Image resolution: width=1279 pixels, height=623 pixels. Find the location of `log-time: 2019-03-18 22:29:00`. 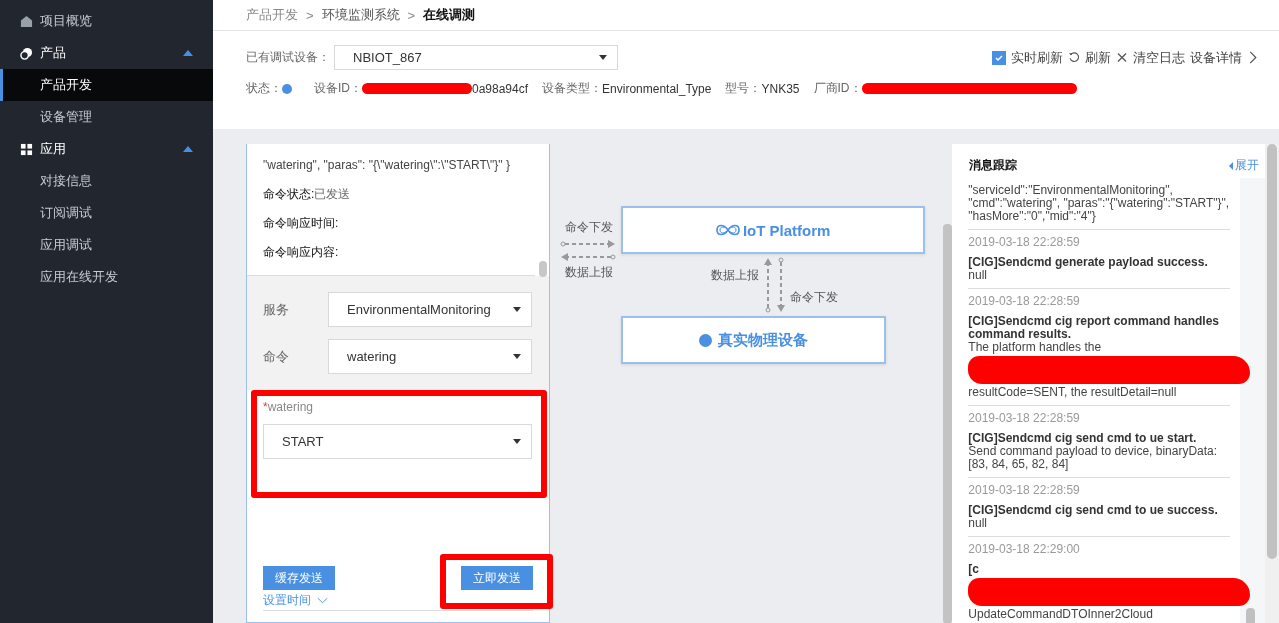

log-time: 2019-03-18 22:29:00 is located at coordinates (1024, 549).